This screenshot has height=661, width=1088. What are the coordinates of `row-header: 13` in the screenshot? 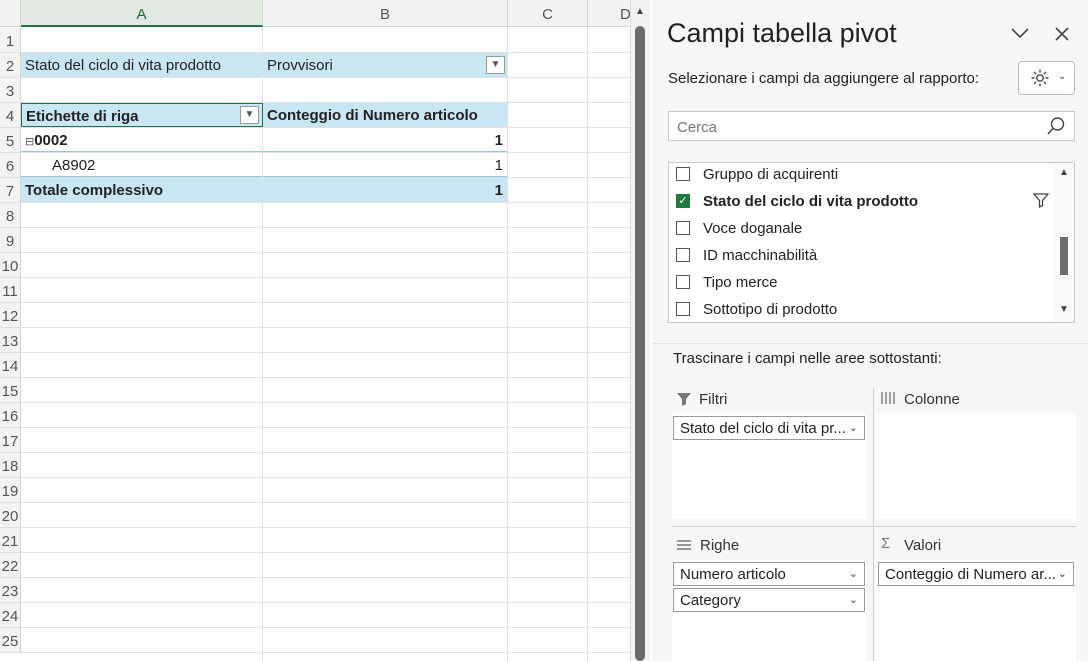 It's located at (10, 340).